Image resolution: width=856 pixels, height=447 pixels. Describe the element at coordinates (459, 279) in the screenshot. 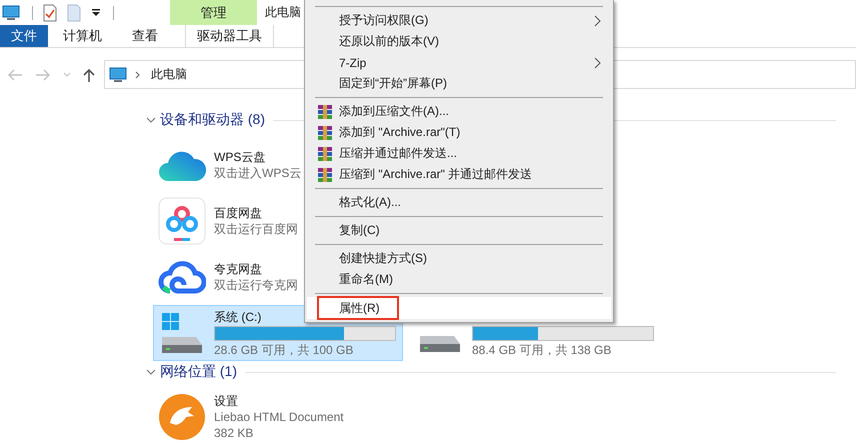

I see `menu-item: 重命名(M)` at that location.